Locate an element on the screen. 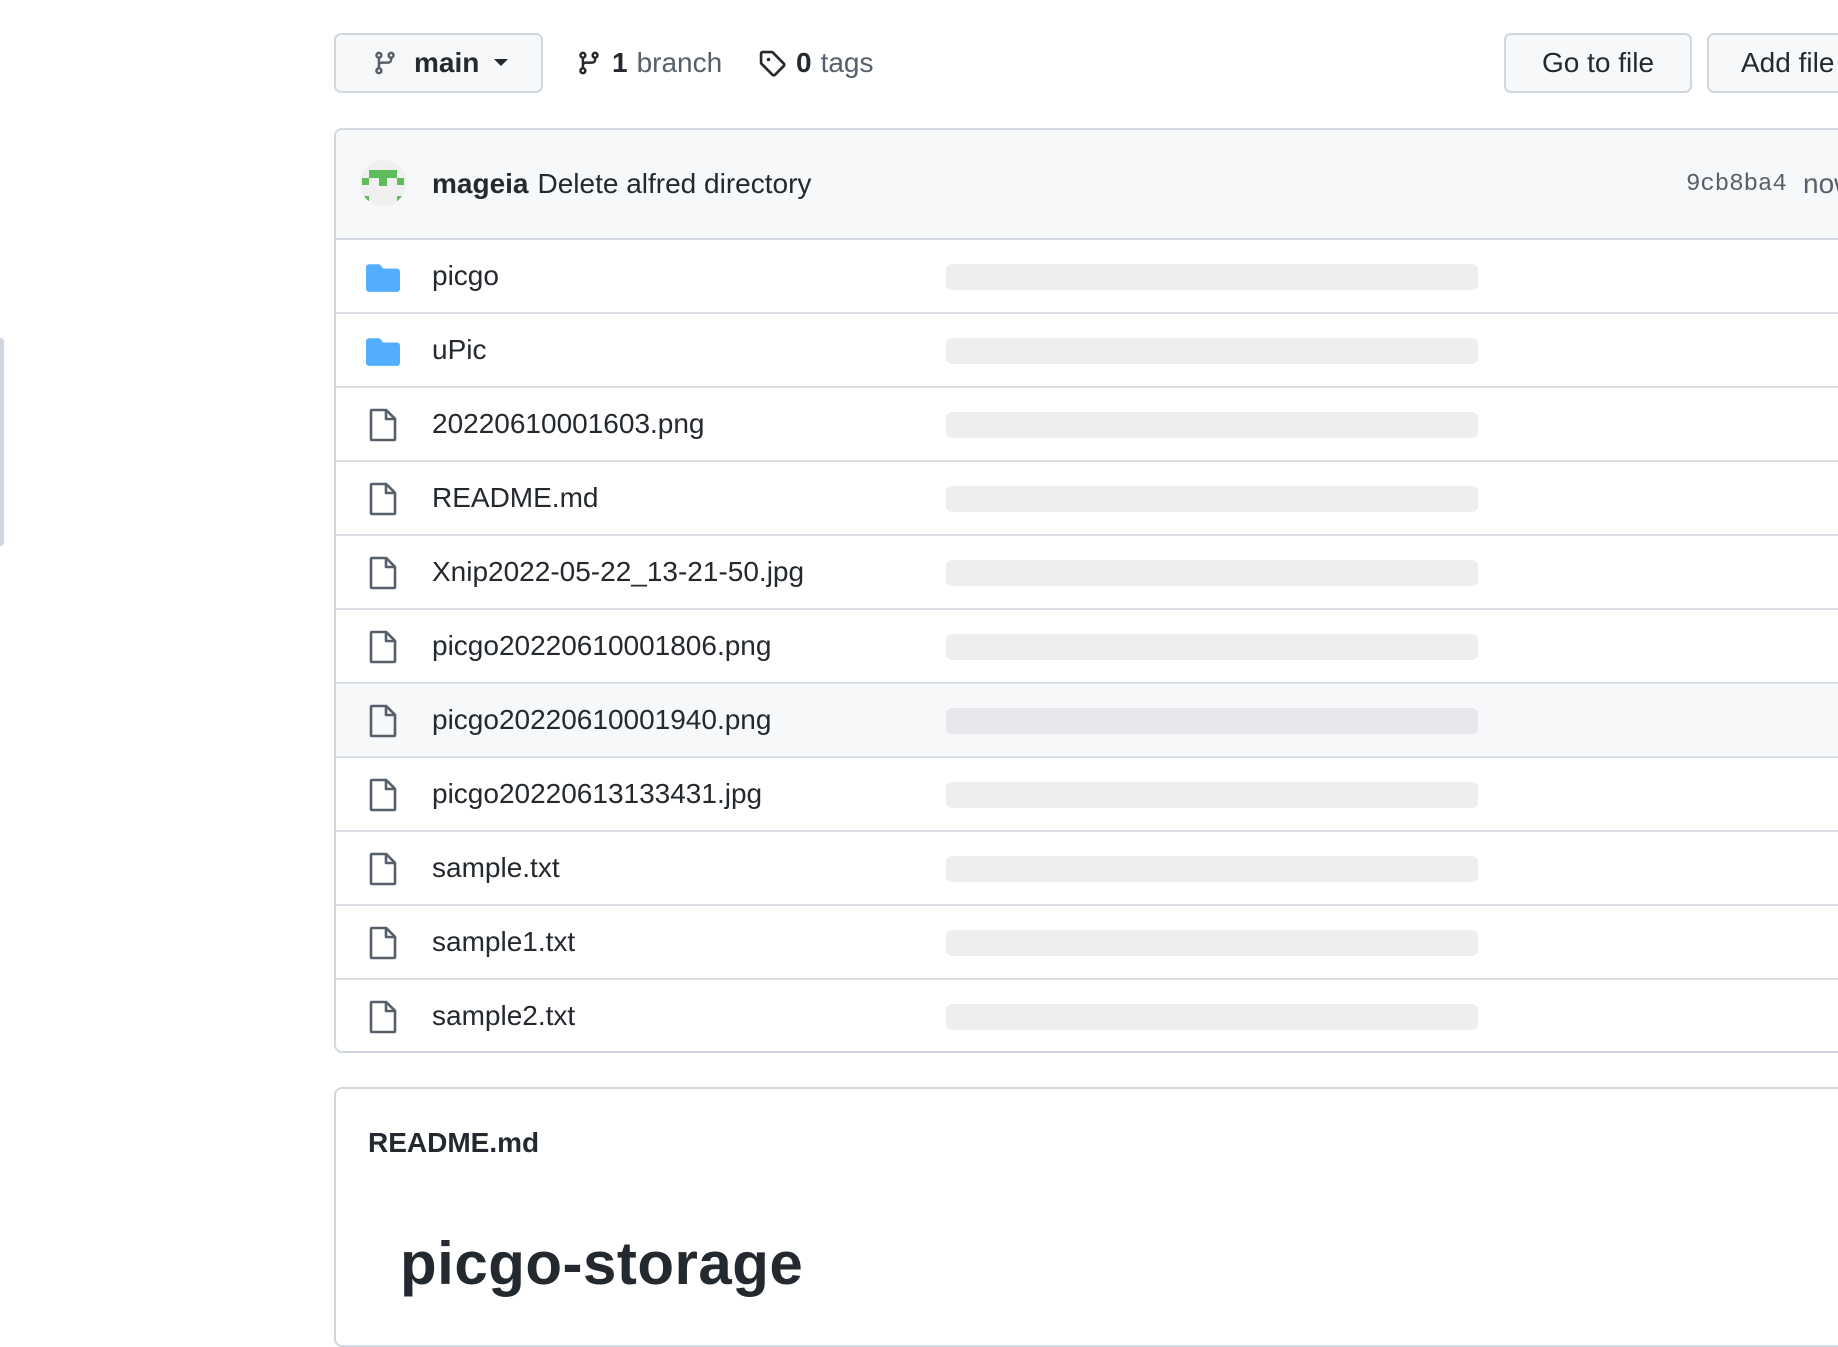  branches-count: 1 is located at coordinates (620, 62).